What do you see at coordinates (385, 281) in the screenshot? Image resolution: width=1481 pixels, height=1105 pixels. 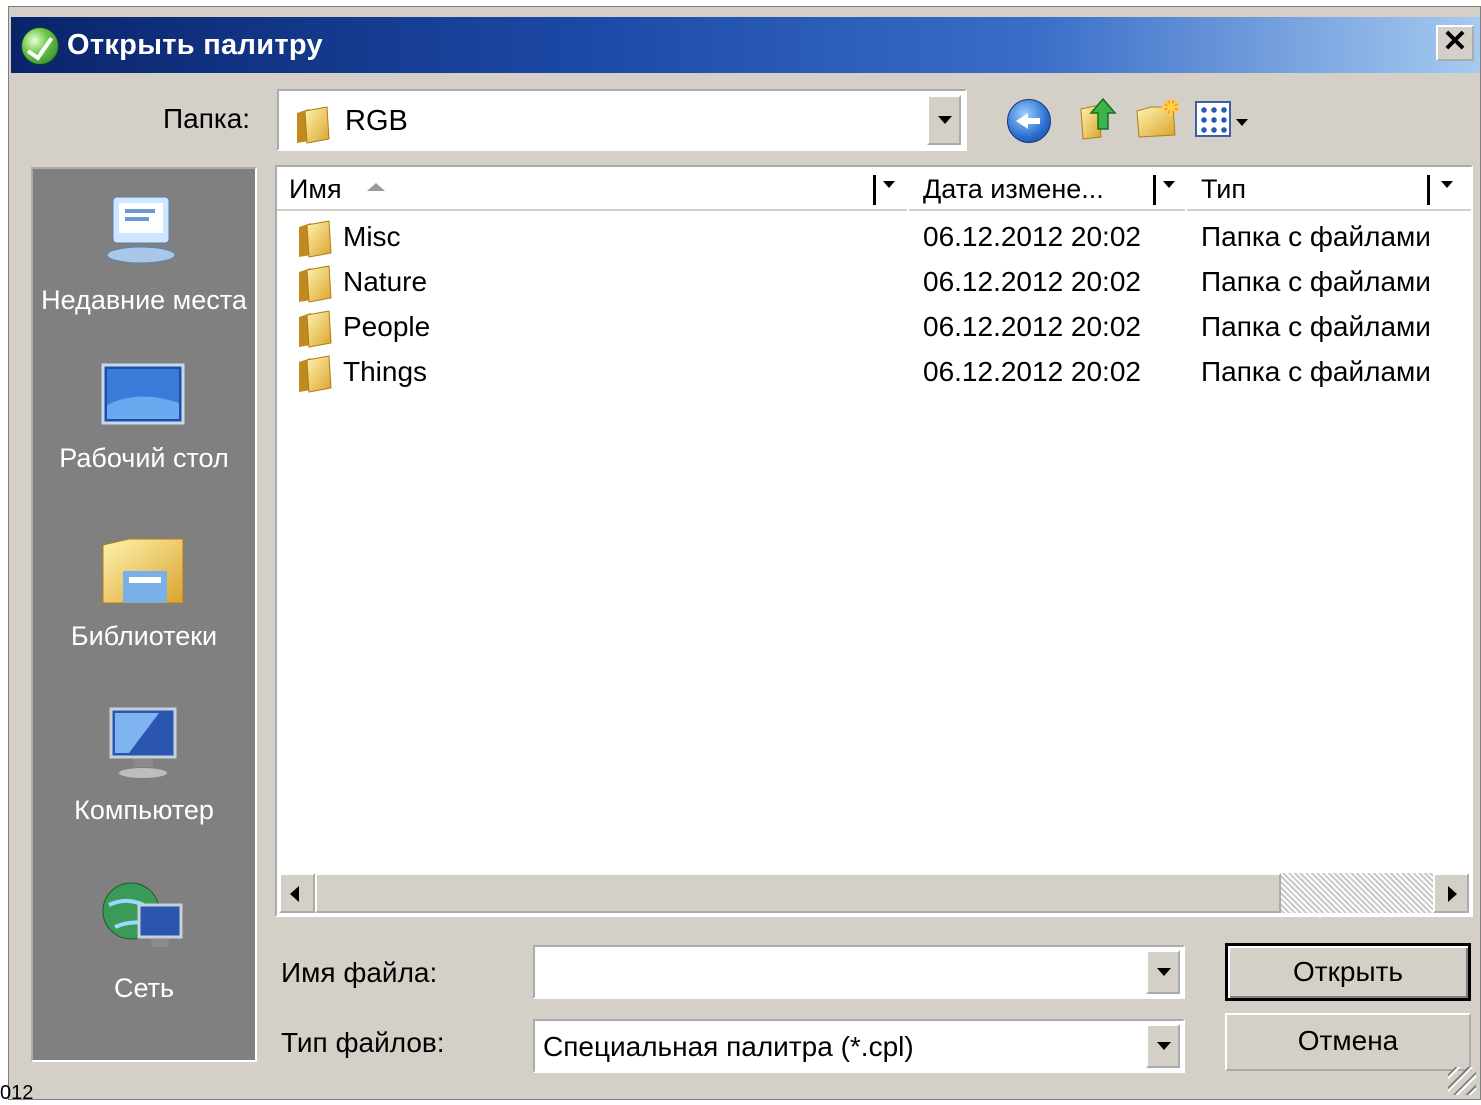 I see `file-name: Nature` at bounding box center [385, 281].